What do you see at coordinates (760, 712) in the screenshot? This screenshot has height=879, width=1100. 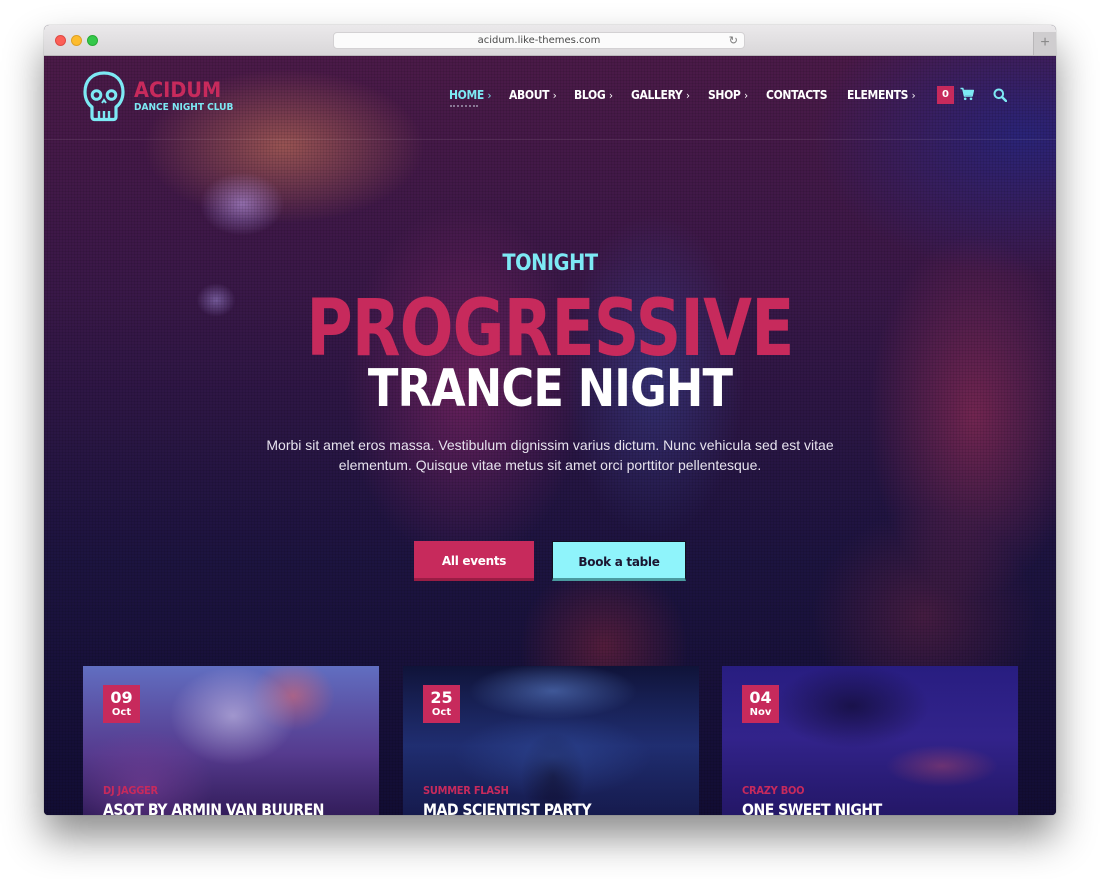 I see `event-month: Nov` at bounding box center [760, 712].